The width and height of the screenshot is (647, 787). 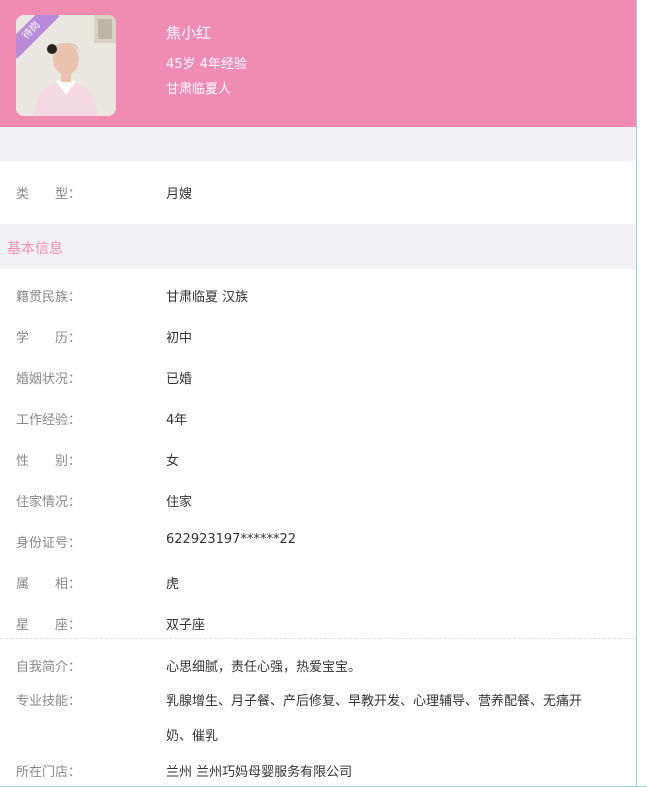 What do you see at coordinates (186, 625) in the screenshot?
I see `info-value: 双子座` at bounding box center [186, 625].